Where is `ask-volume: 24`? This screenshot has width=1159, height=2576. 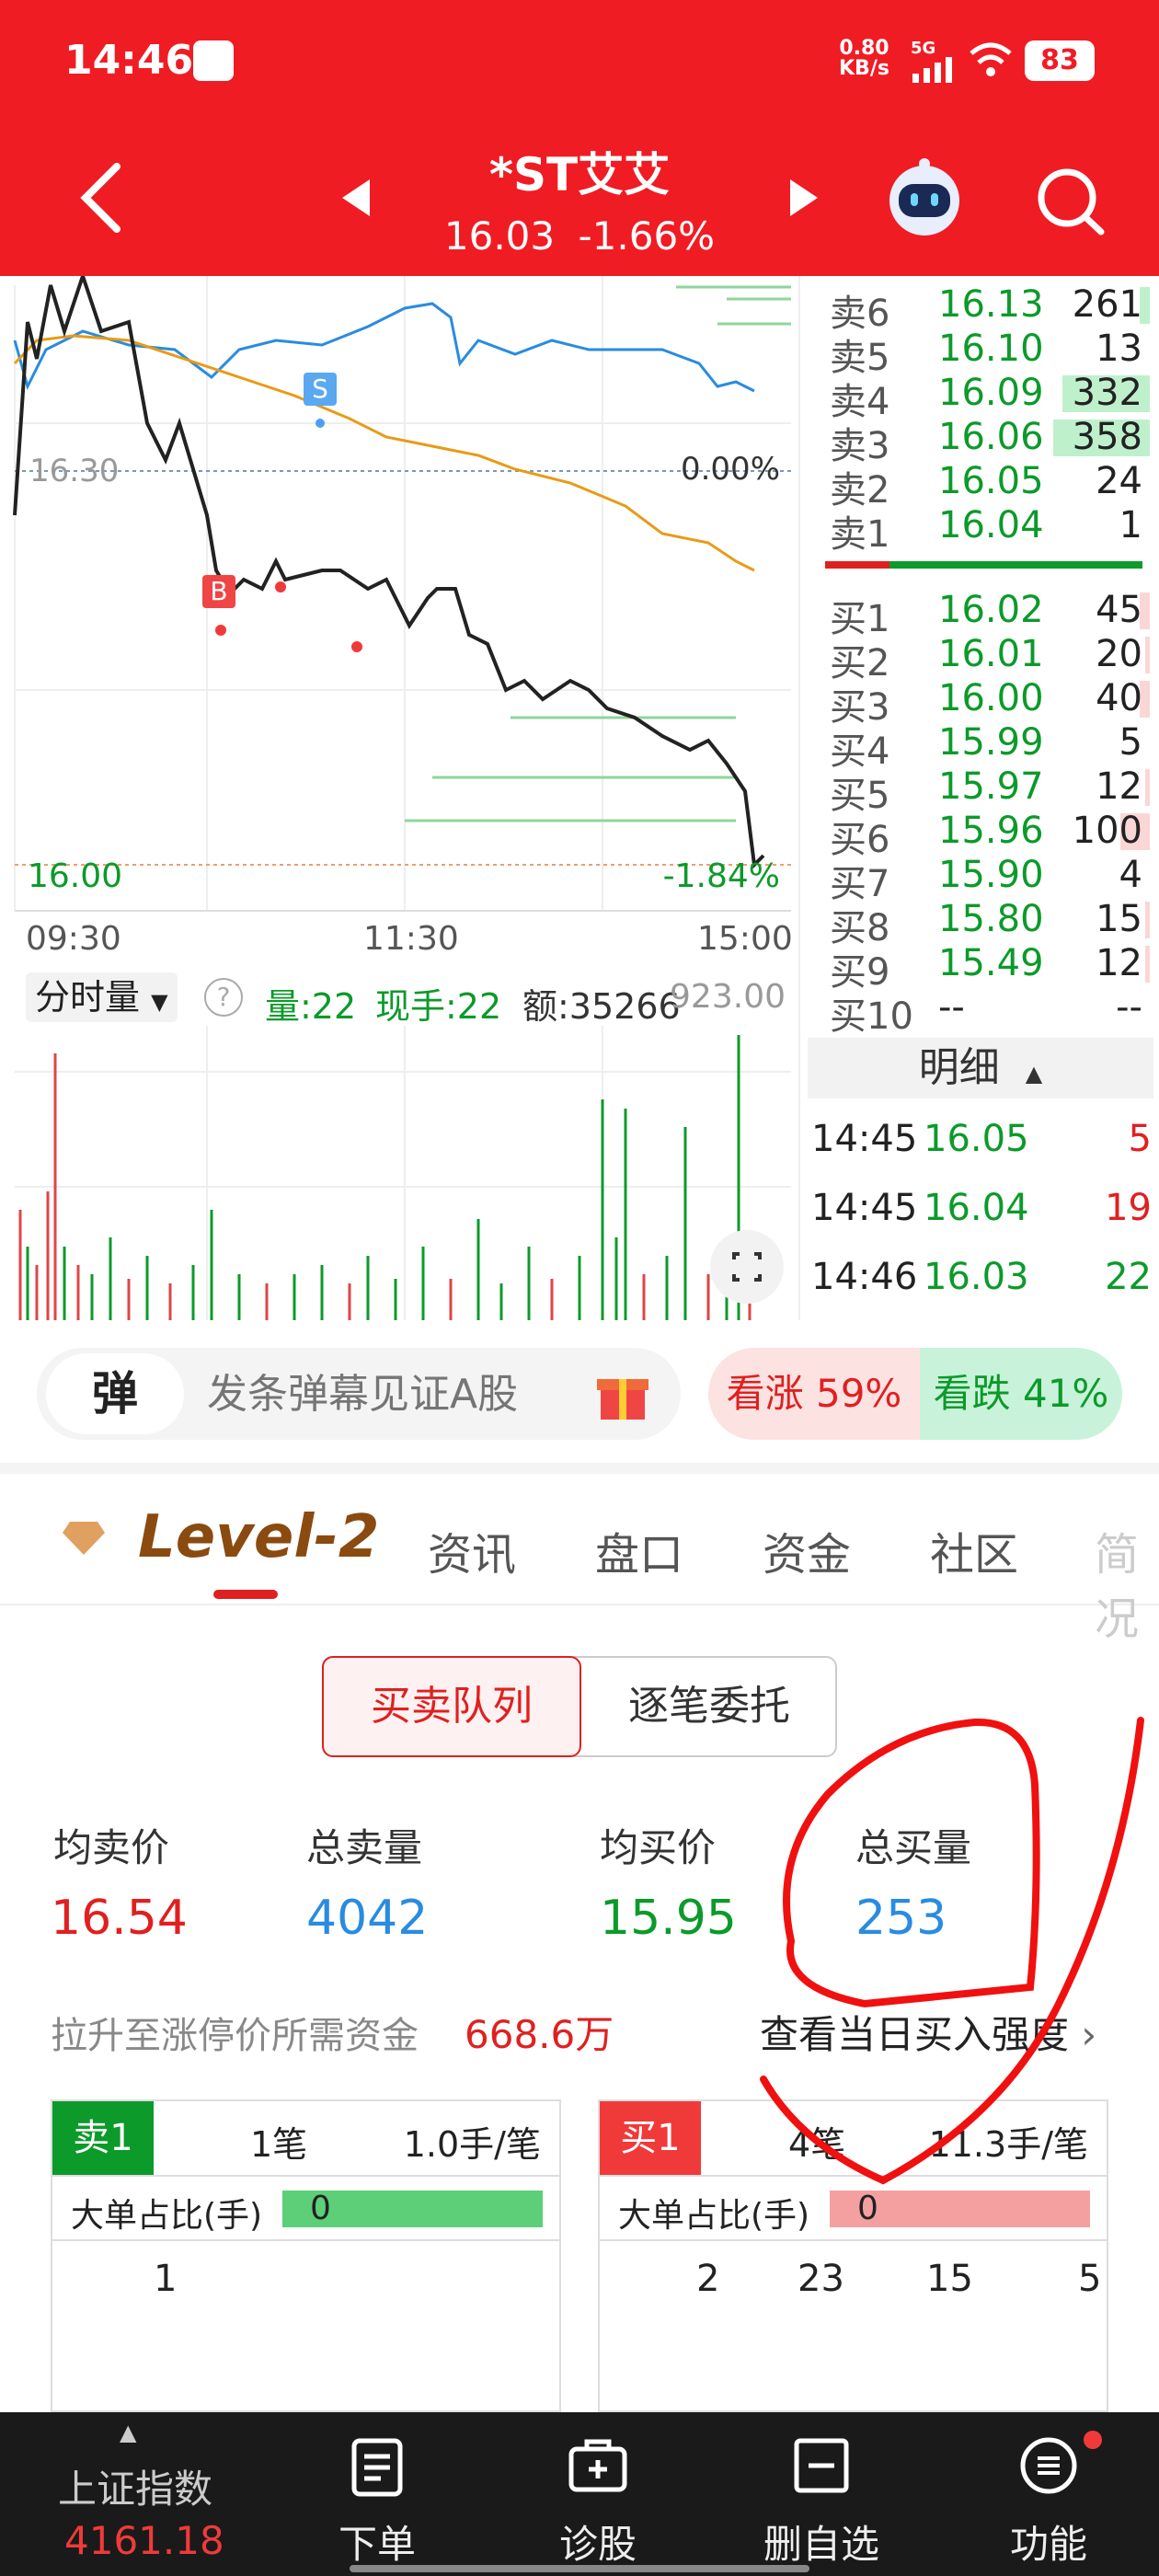
ask-volume: 24 is located at coordinates (1119, 481).